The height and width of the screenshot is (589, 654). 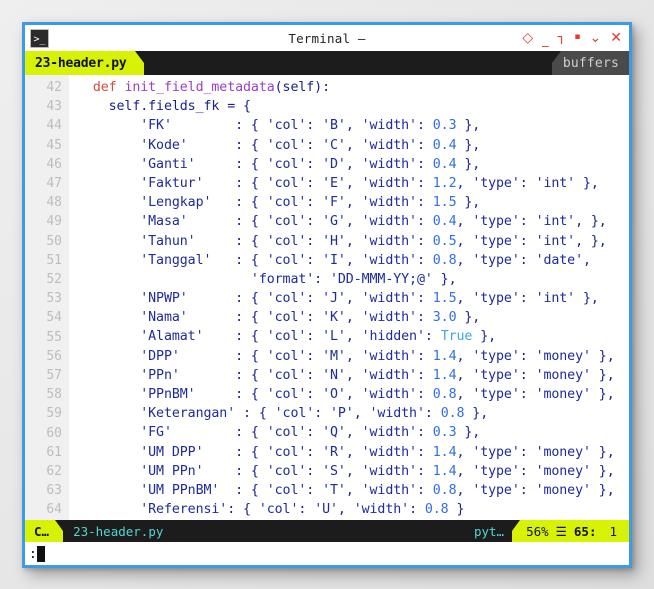 What do you see at coordinates (334, 337) in the screenshot?
I see `code-token: 'L'` at bounding box center [334, 337].